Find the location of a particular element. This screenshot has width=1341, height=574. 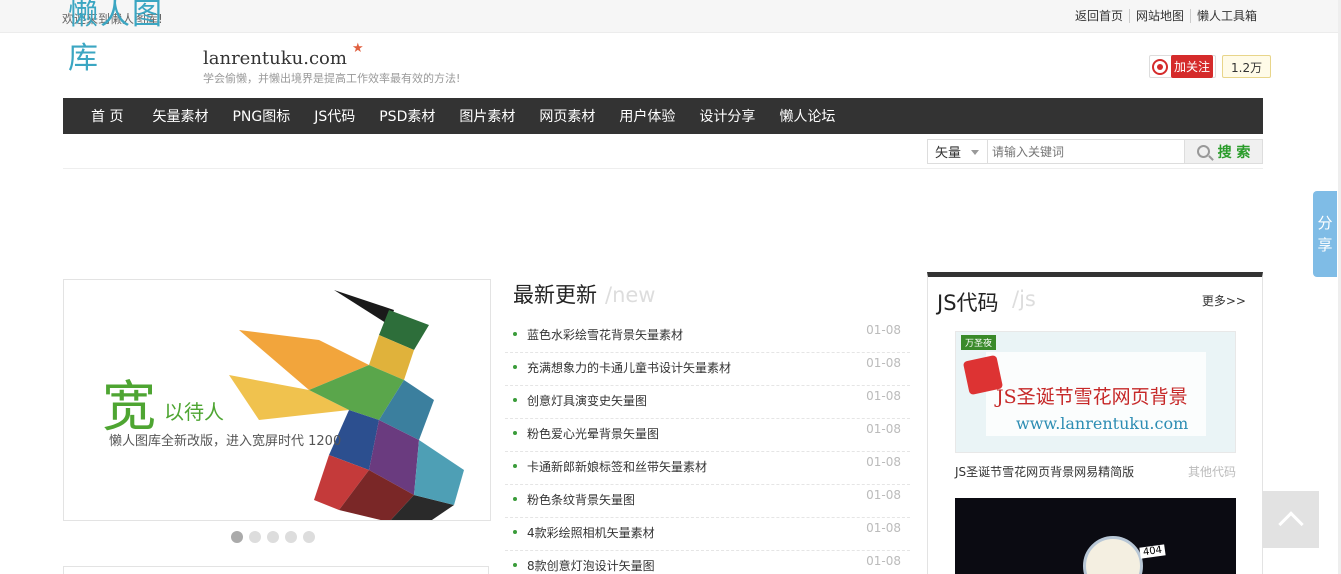

search-button-label: 搜 索 is located at coordinates (1234, 152).